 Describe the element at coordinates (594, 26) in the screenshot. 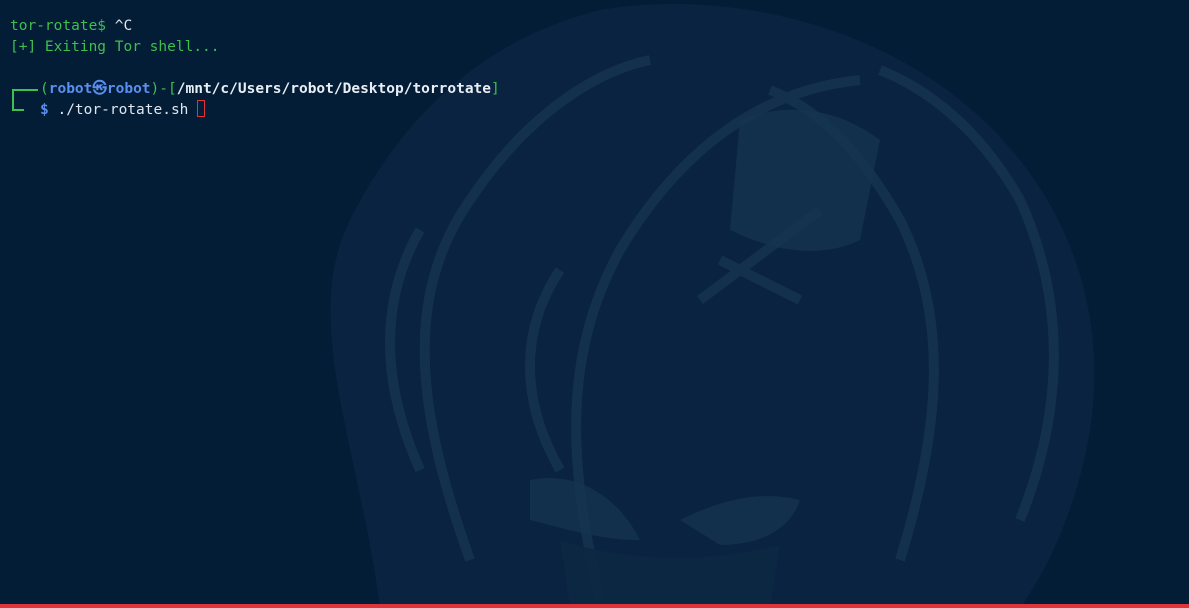

I see `previous-command-line: tor-rotate$ ^C` at that location.